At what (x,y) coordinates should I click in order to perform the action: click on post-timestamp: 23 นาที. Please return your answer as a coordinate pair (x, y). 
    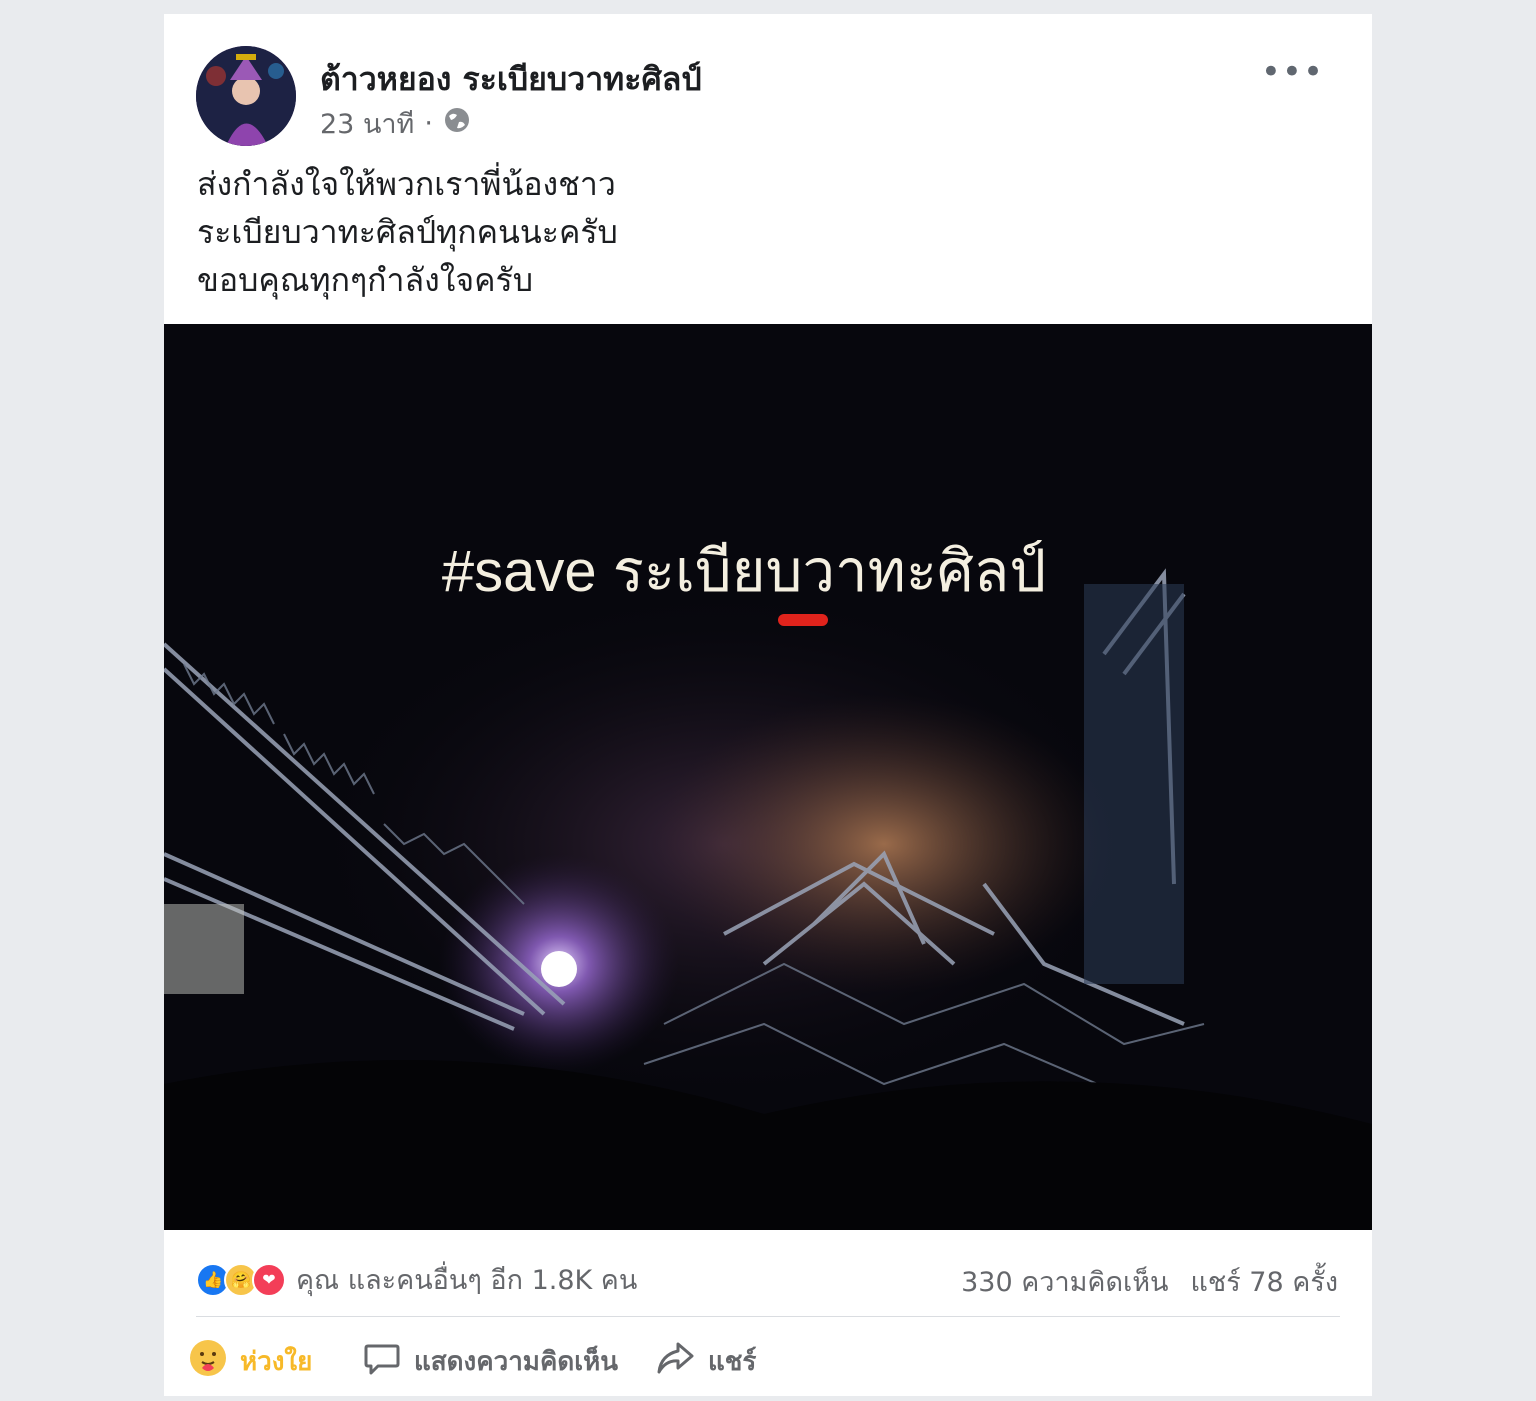
    Looking at the image, I should click on (367, 123).